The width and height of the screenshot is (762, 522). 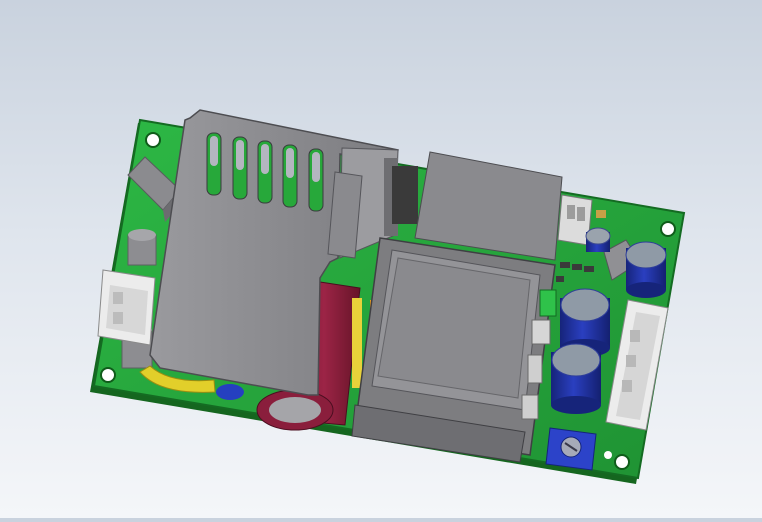 What do you see at coordinates (601, 214) in the screenshot?
I see `smd-resistor` at bounding box center [601, 214].